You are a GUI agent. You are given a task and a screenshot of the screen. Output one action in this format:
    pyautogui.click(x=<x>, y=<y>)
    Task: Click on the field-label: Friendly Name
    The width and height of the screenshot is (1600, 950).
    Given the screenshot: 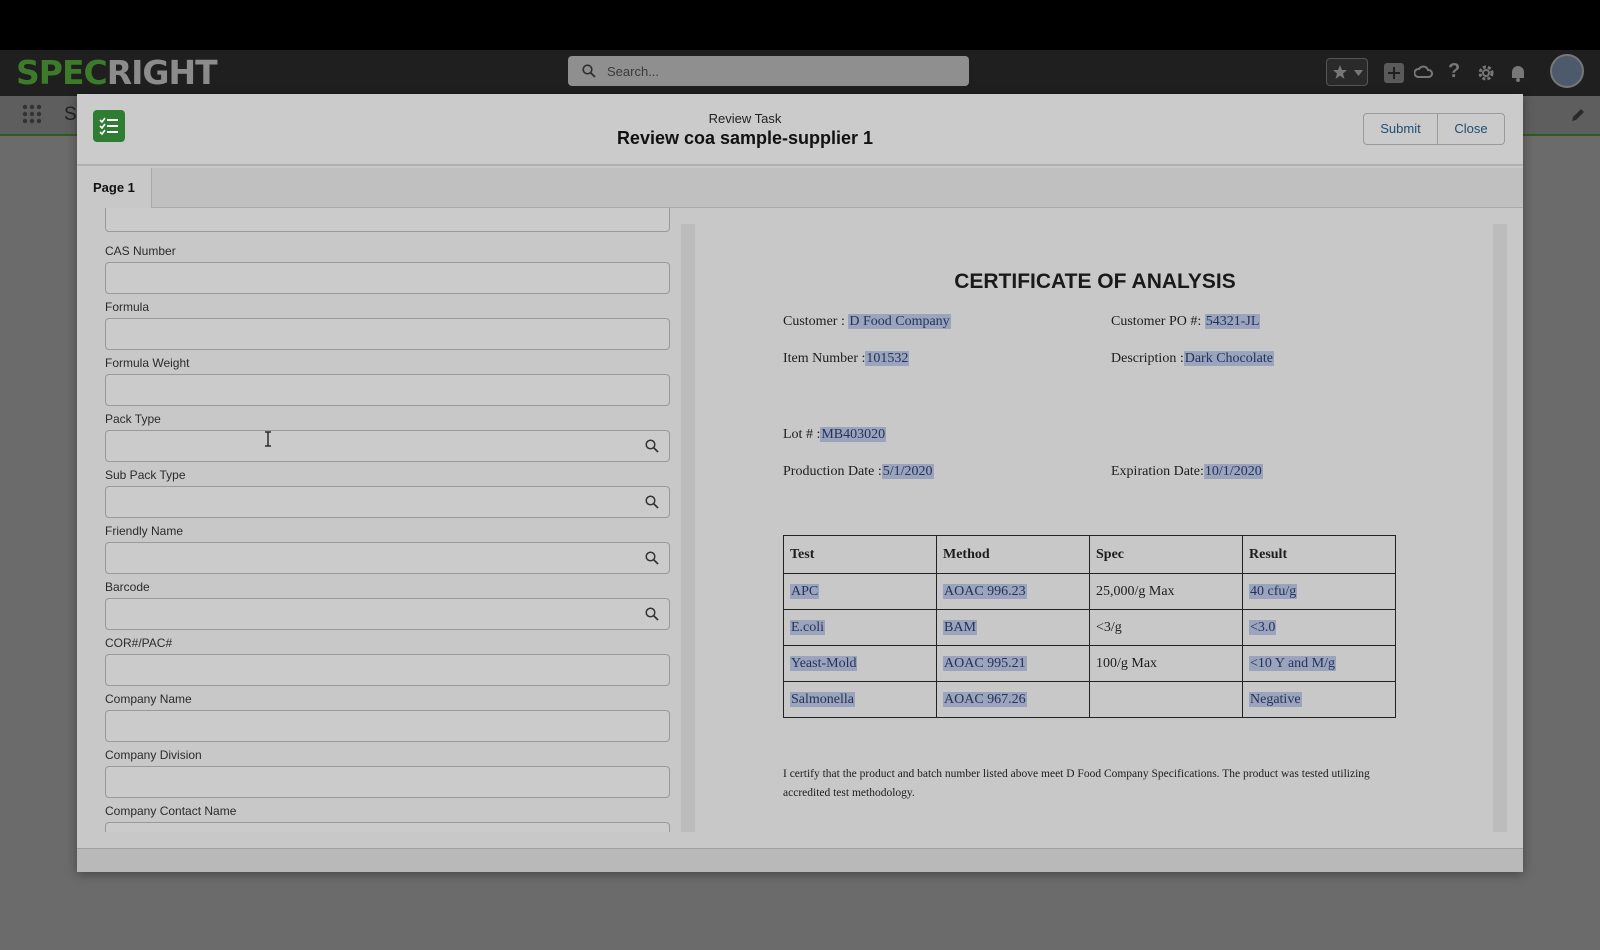 What is the action you would take?
    pyautogui.click(x=144, y=531)
    